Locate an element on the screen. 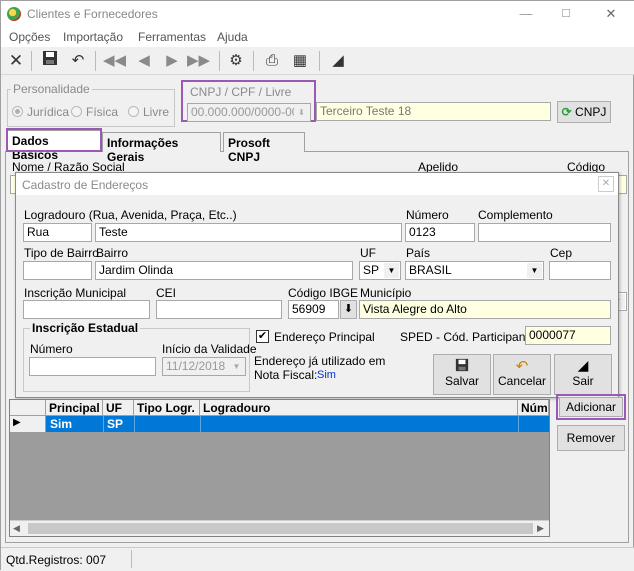  dialog-title-bar: Cadastro de Endereços ✕ is located at coordinates (317, 184).